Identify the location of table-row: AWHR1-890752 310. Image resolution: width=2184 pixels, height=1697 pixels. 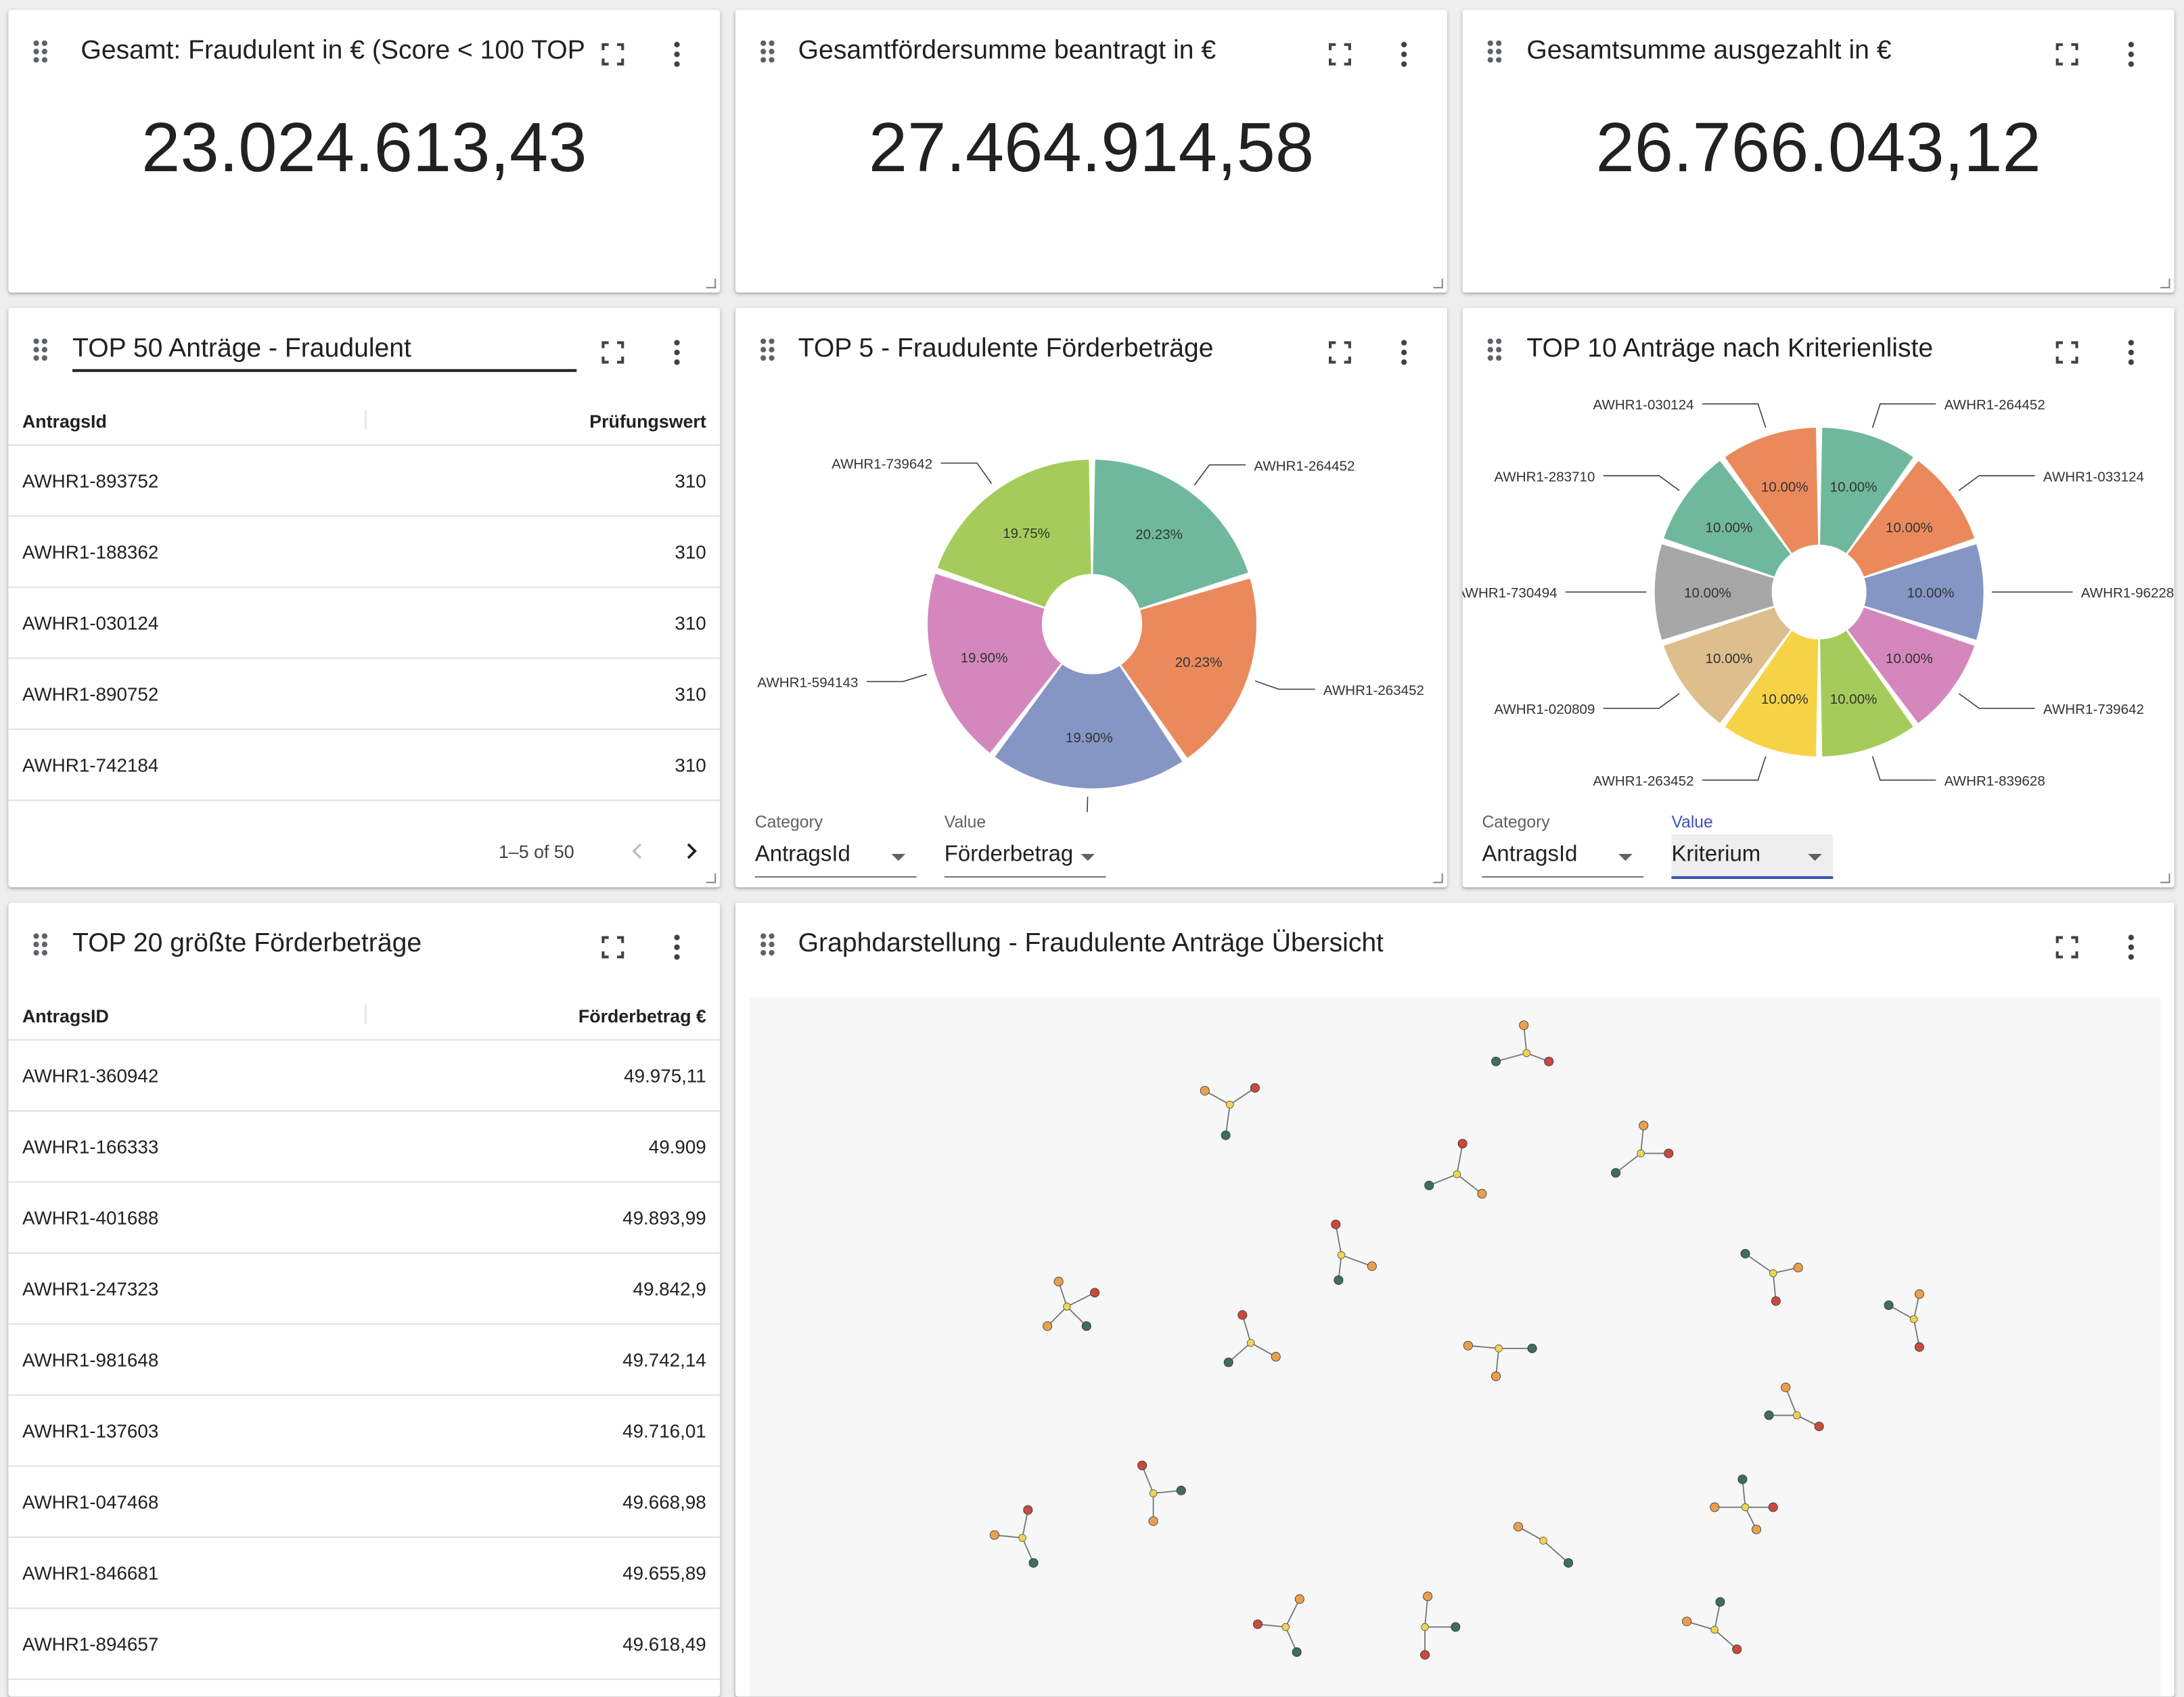
(364, 694).